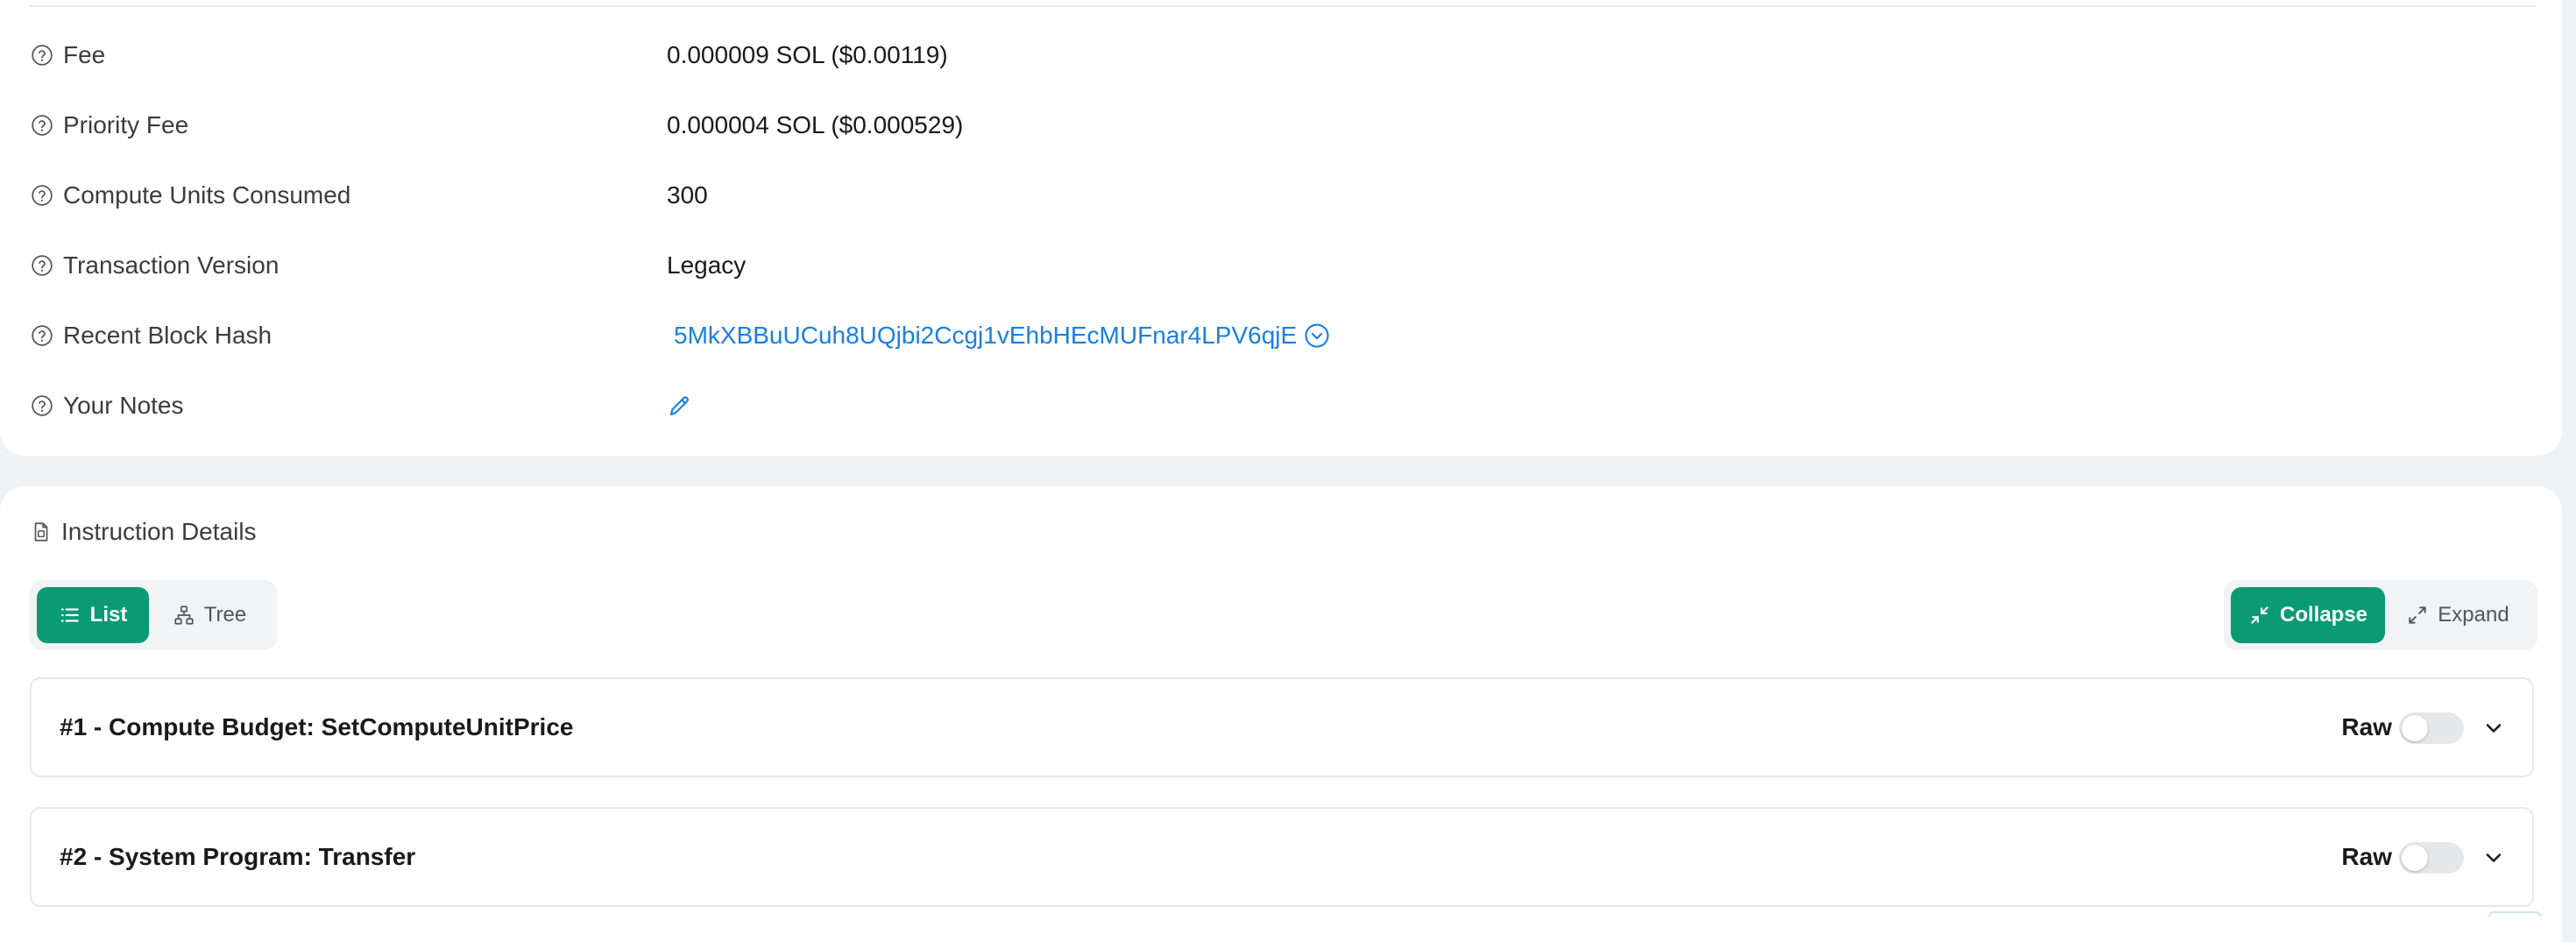  What do you see at coordinates (41, 532) in the screenshot?
I see `document-icon` at bounding box center [41, 532].